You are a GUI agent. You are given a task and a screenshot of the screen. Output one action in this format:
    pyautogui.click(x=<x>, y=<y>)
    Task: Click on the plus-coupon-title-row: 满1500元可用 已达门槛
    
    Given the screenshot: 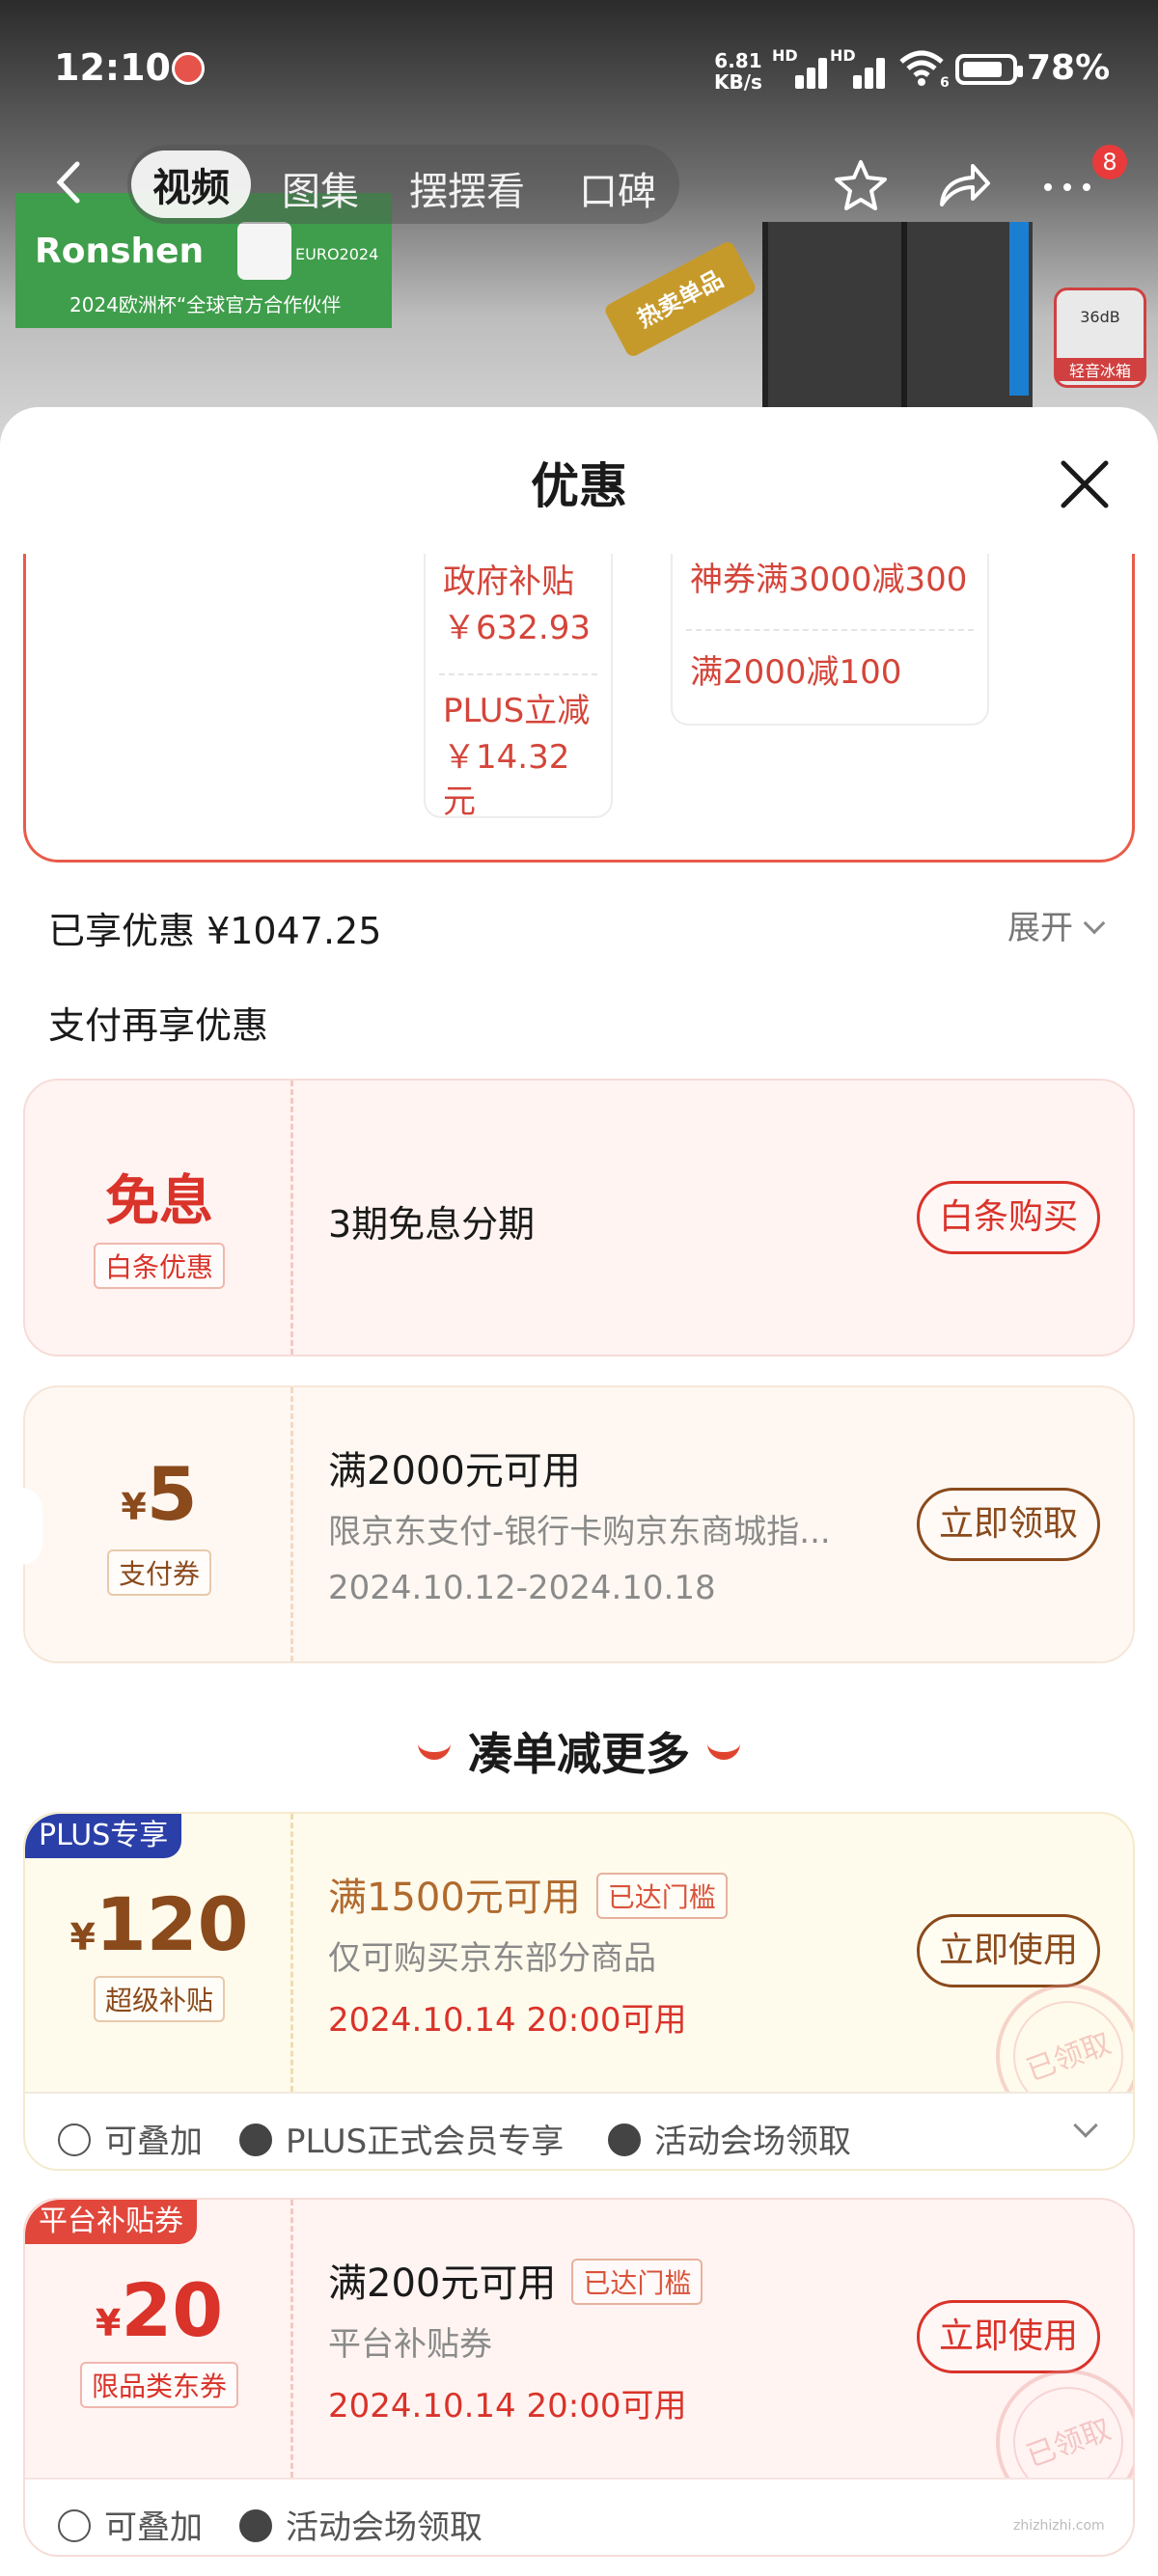 What is the action you would take?
    pyautogui.click(x=528, y=1895)
    